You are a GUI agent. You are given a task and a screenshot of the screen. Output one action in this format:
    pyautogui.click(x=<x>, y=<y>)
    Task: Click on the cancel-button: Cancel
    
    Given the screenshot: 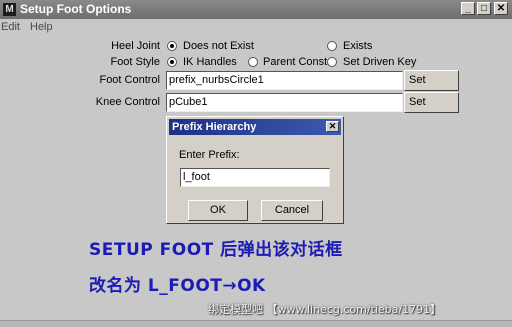 What is the action you would take?
    pyautogui.click(x=292, y=210)
    